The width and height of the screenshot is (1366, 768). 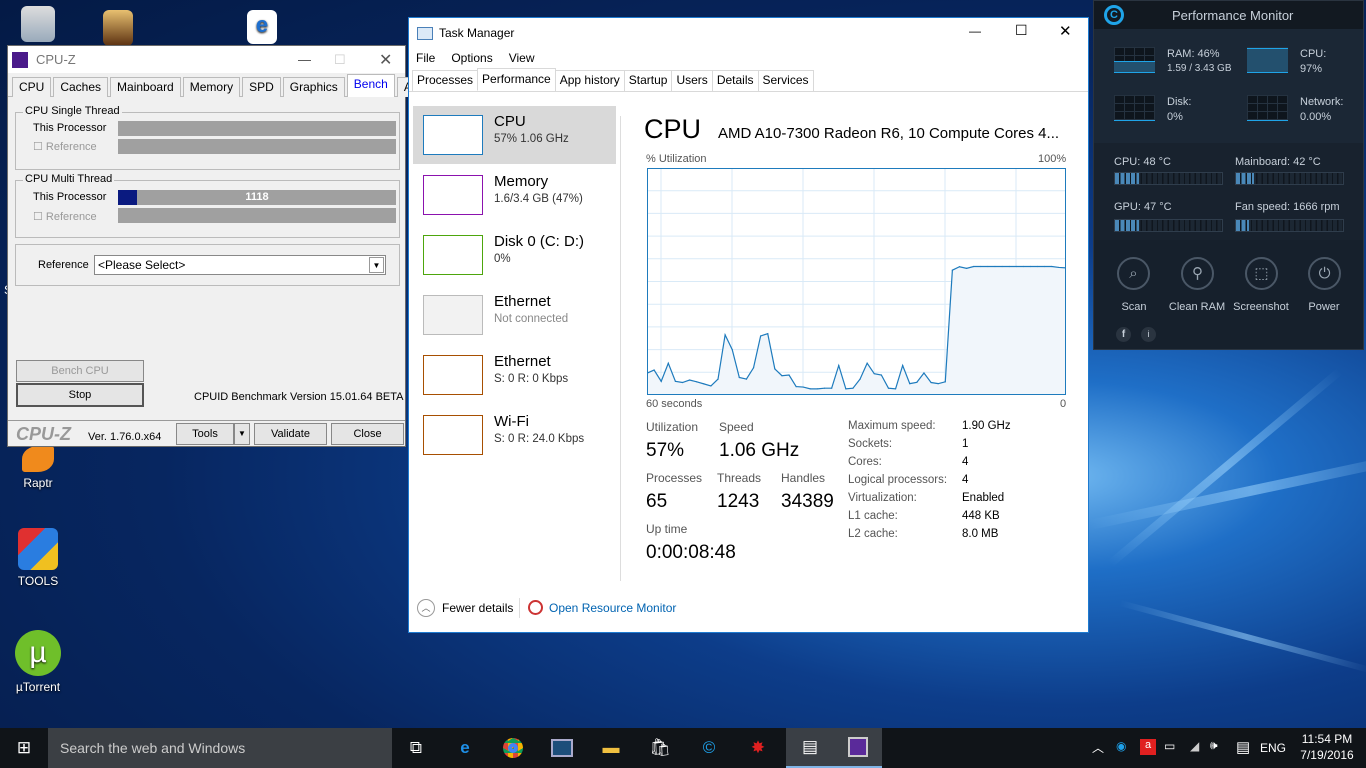 What do you see at coordinates (1123, 334) in the screenshot?
I see `facebook-icon: f` at bounding box center [1123, 334].